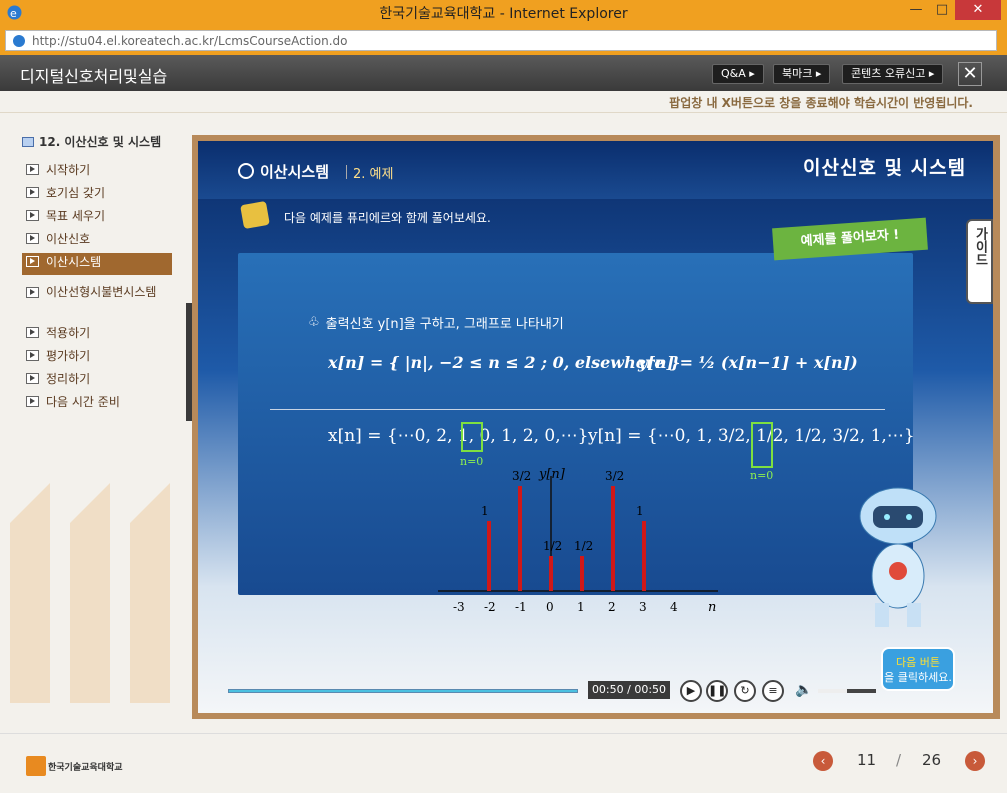 The height and width of the screenshot is (793, 1007). I want to click on svg-text: e, so click(13, 13).